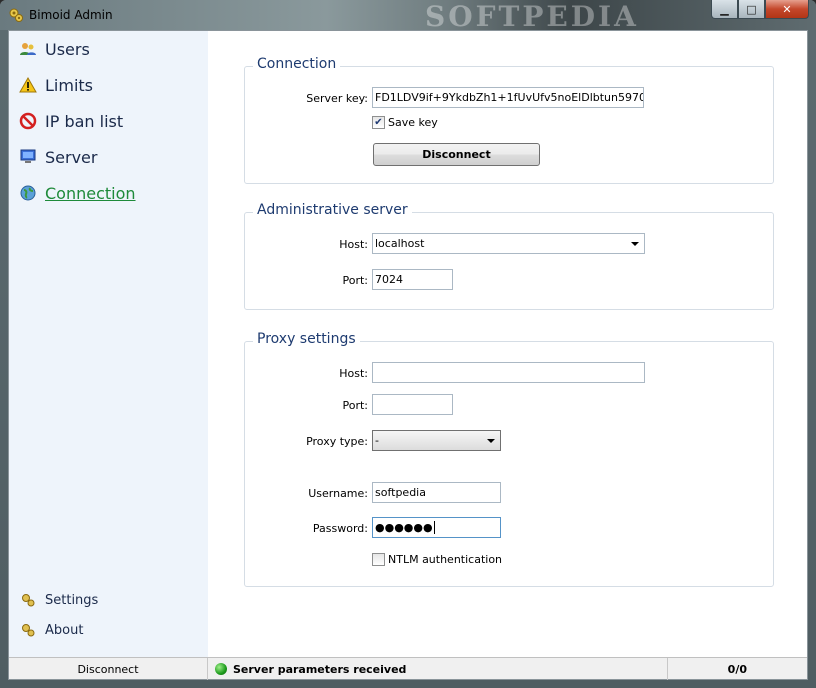  I want to click on admin-port-field: 7024, so click(412, 279).